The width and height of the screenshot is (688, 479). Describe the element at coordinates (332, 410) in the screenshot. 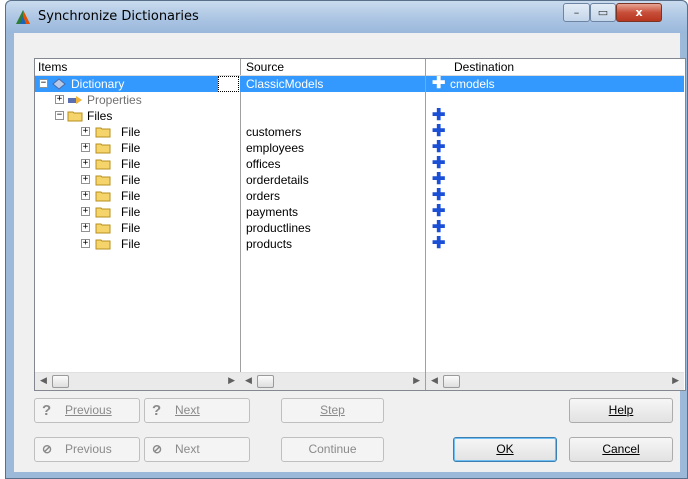

I see `step-button: Step` at that location.